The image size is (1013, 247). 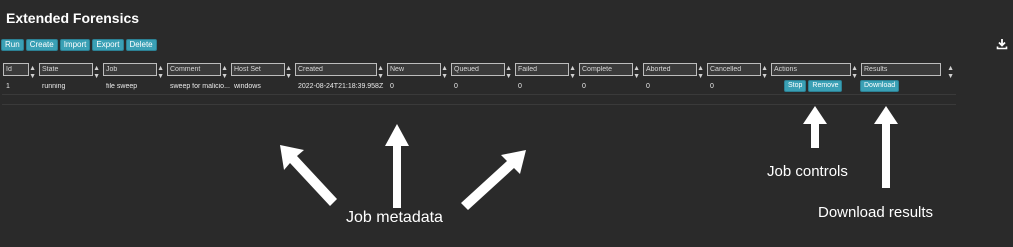 What do you see at coordinates (807, 171) in the screenshot?
I see `annotation-job-controls: Job controls` at bounding box center [807, 171].